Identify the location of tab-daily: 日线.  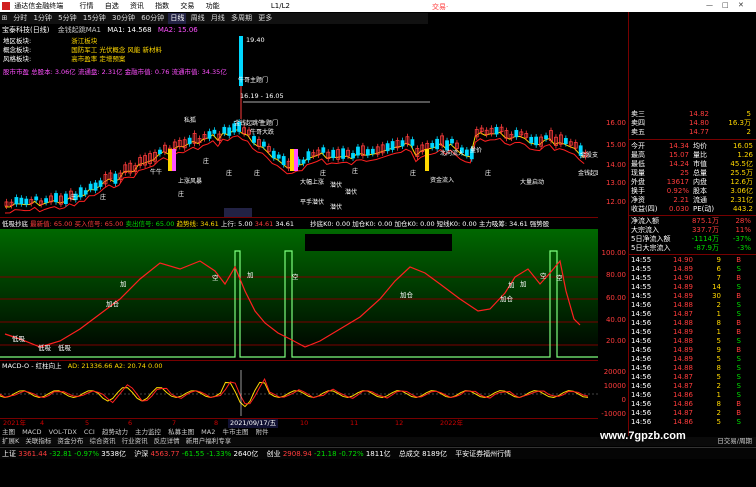
(177, 18).